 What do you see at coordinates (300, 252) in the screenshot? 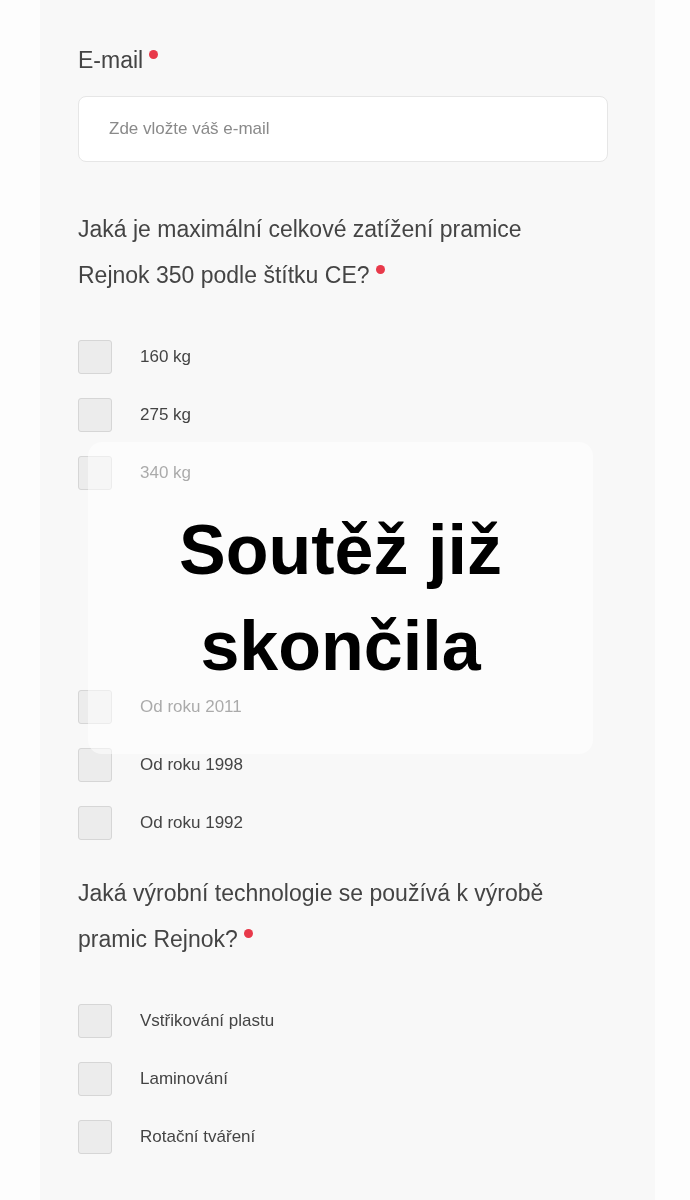
I see `question-text: Jaká je maximální celkové zatížení pramice Rejnok 350 podle štítku CE?` at bounding box center [300, 252].